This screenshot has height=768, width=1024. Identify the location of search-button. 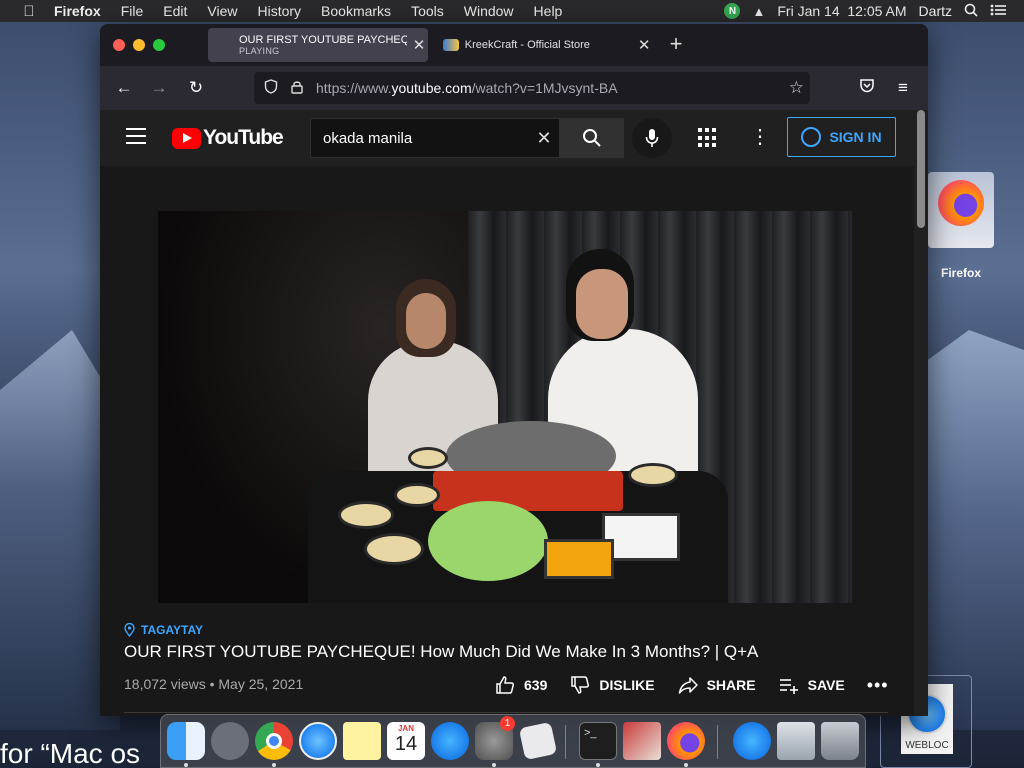
(592, 138).